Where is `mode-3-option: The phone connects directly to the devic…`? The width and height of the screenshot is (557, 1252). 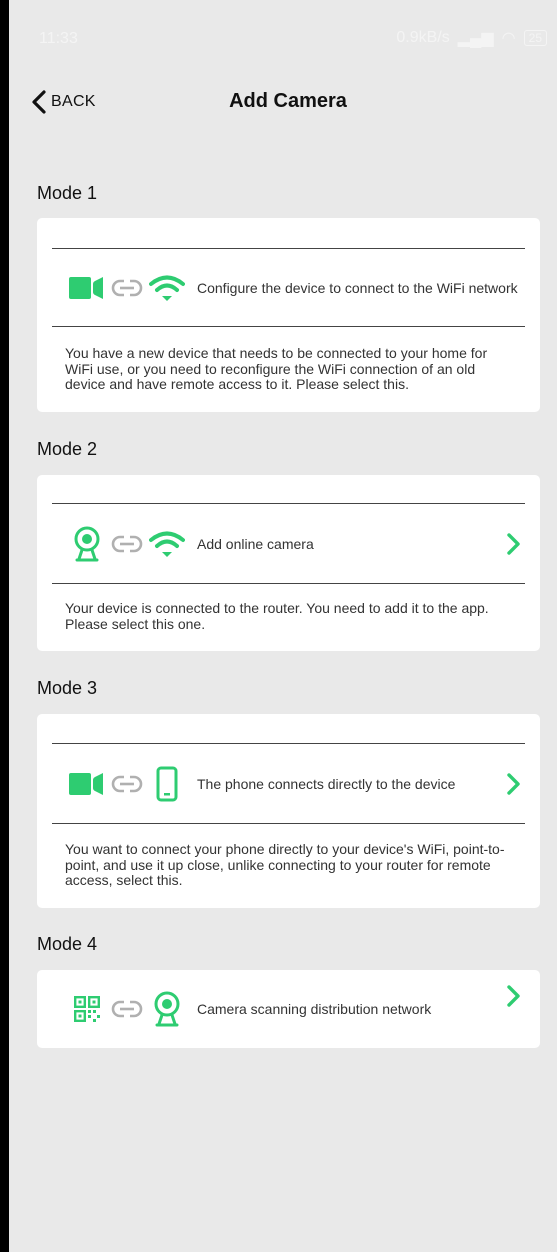
mode-3-option: The phone connects directly to the devic… is located at coordinates (295, 784).